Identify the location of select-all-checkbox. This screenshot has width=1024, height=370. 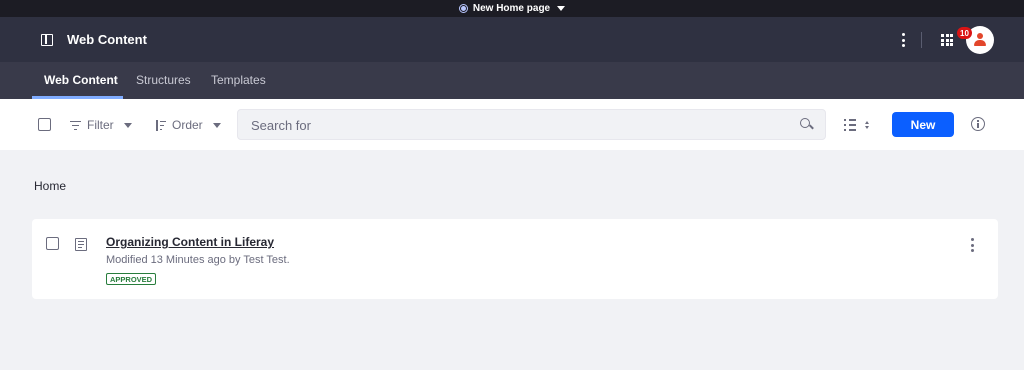
(44, 124).